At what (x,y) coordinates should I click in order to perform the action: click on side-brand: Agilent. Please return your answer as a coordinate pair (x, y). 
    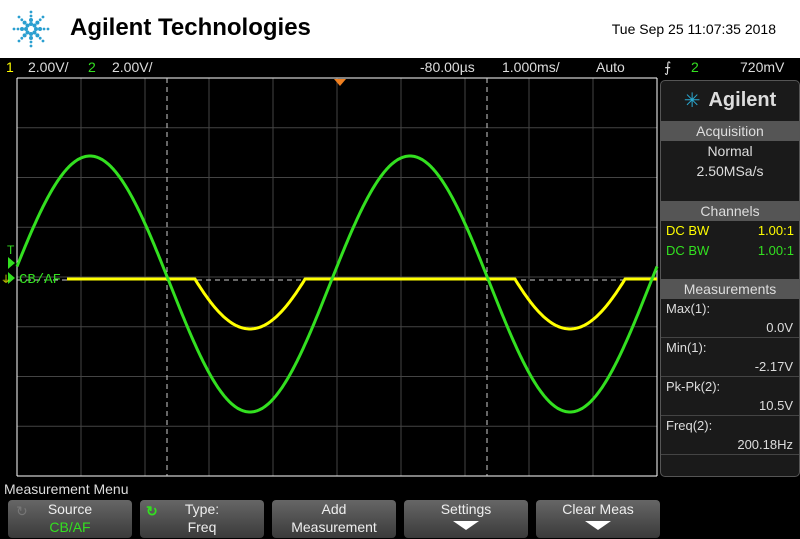
    Looking at the image, I should click on (742, 99).